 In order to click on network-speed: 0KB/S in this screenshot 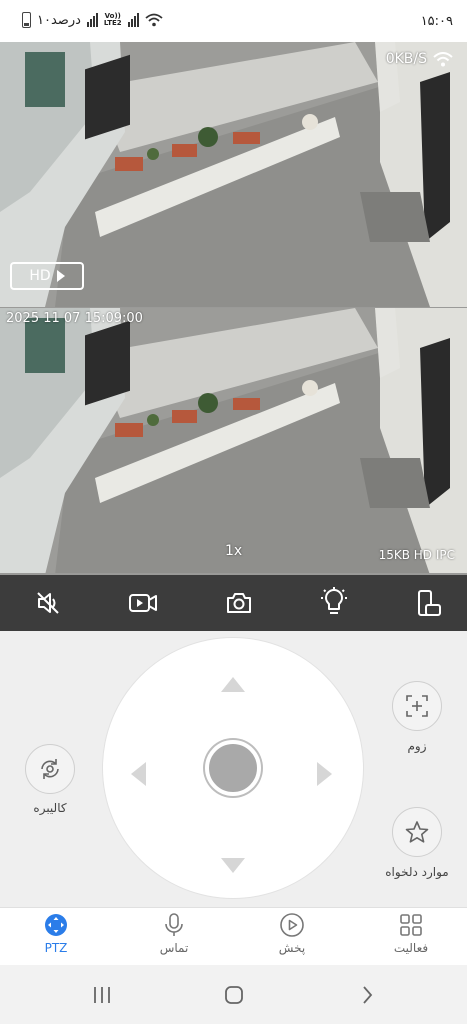, I will do `click(419, 59)`.